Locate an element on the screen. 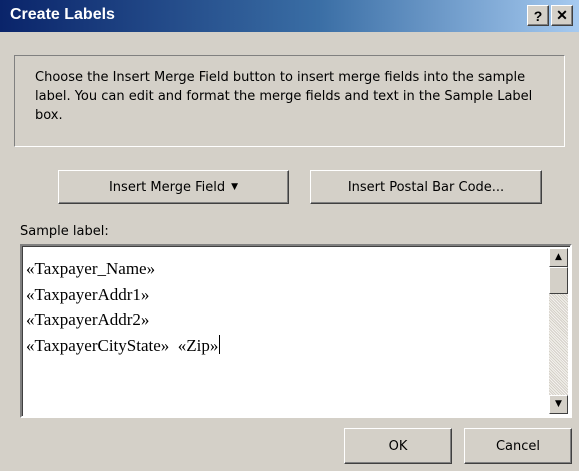  close-button: ✕ is located at coordinates (562, 15).